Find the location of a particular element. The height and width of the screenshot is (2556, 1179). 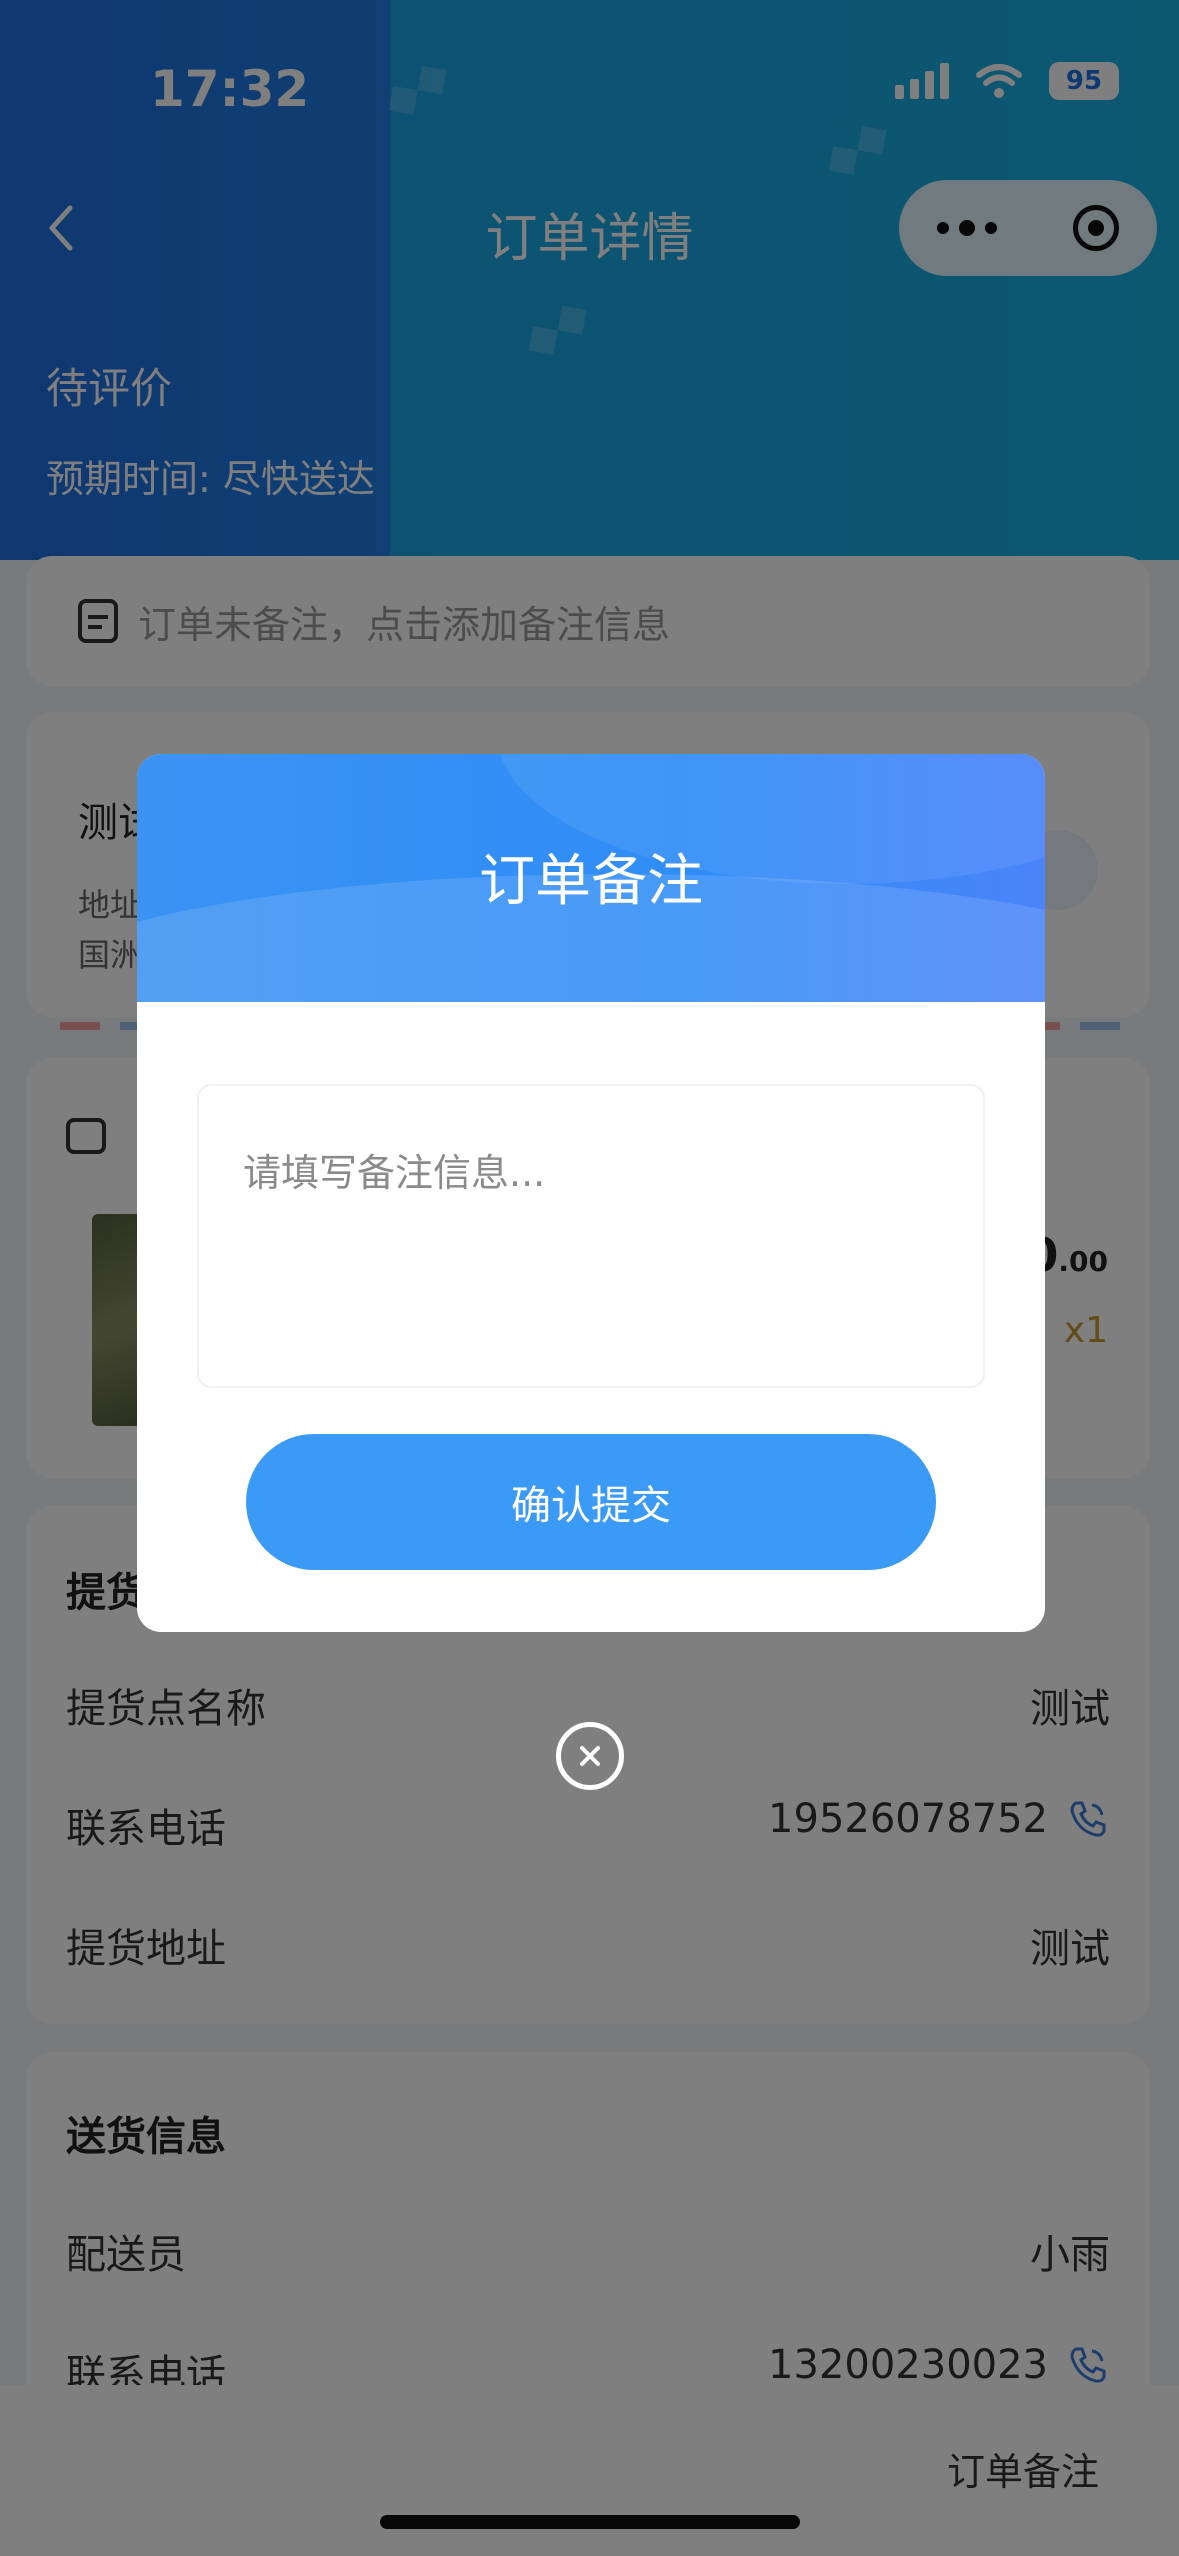

close-modal-button is located at coordinates (590, 1756).